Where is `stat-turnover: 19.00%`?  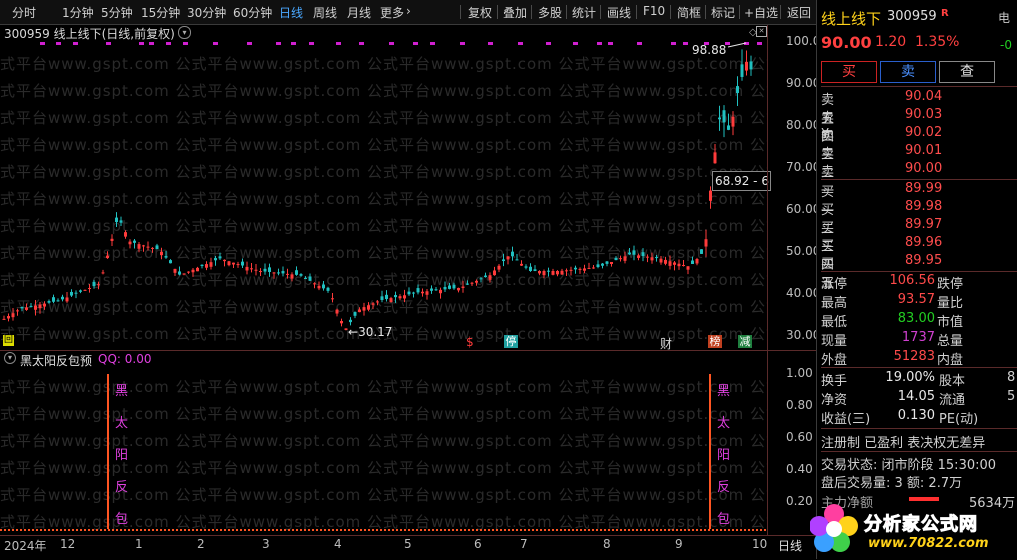
stat-turnover: 19.00% is located at coordinates (910, 377).